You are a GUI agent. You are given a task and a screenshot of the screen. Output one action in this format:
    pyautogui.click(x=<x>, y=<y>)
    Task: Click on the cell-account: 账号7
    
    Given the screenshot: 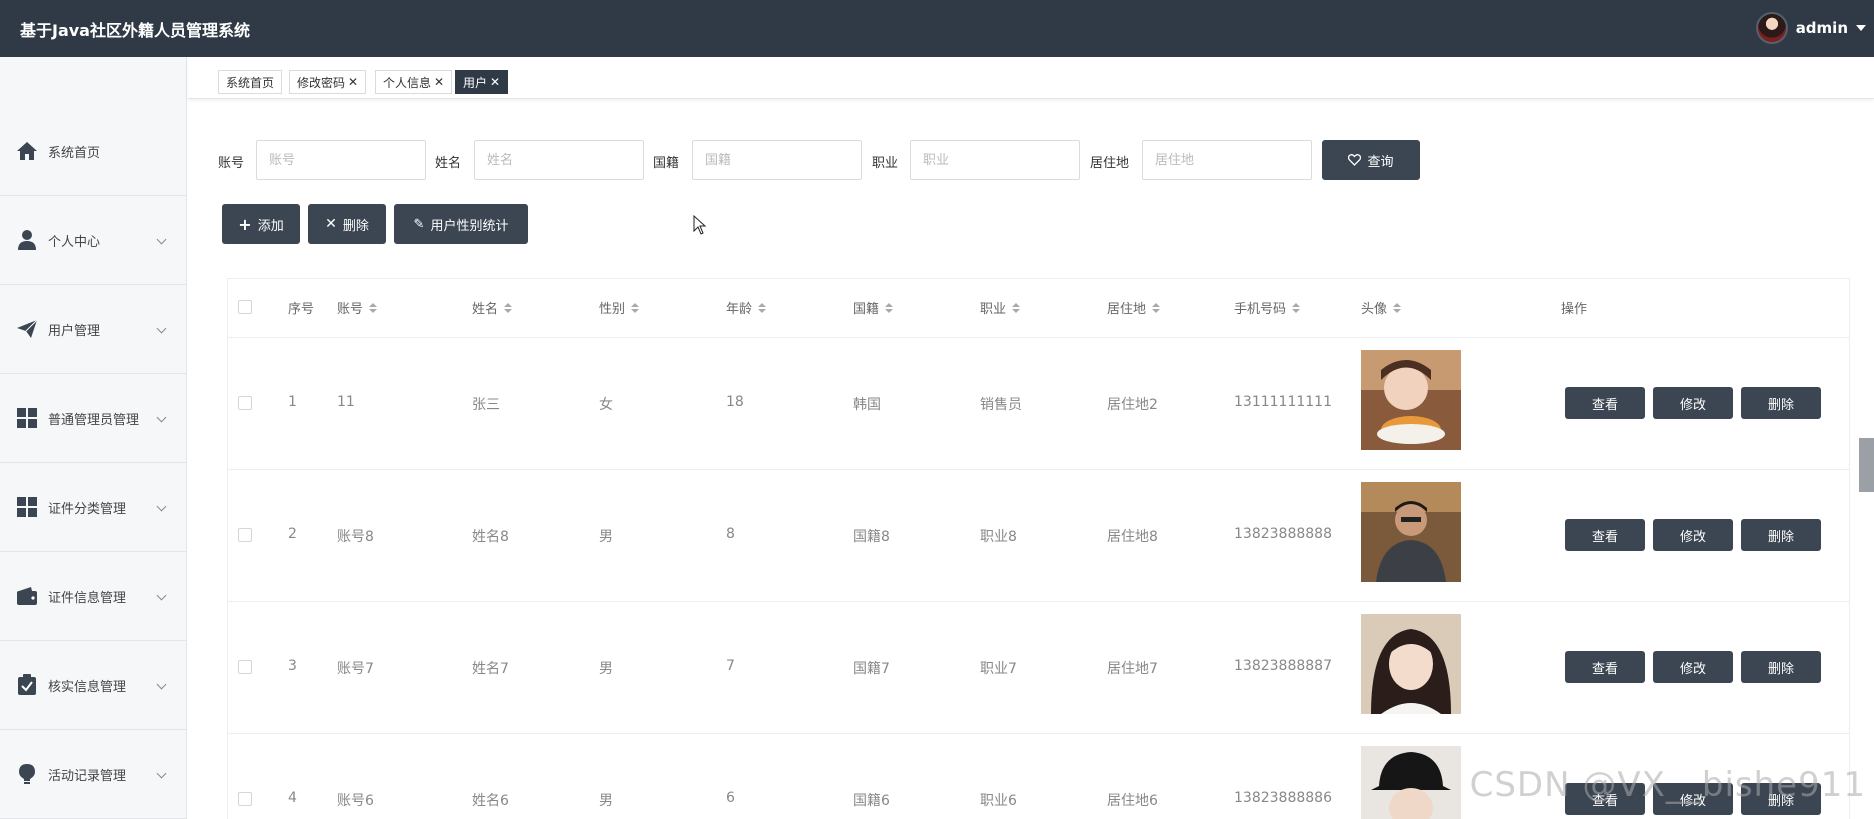 What is the action you would take?
    pyautogui.click(x=355, y=669)
    